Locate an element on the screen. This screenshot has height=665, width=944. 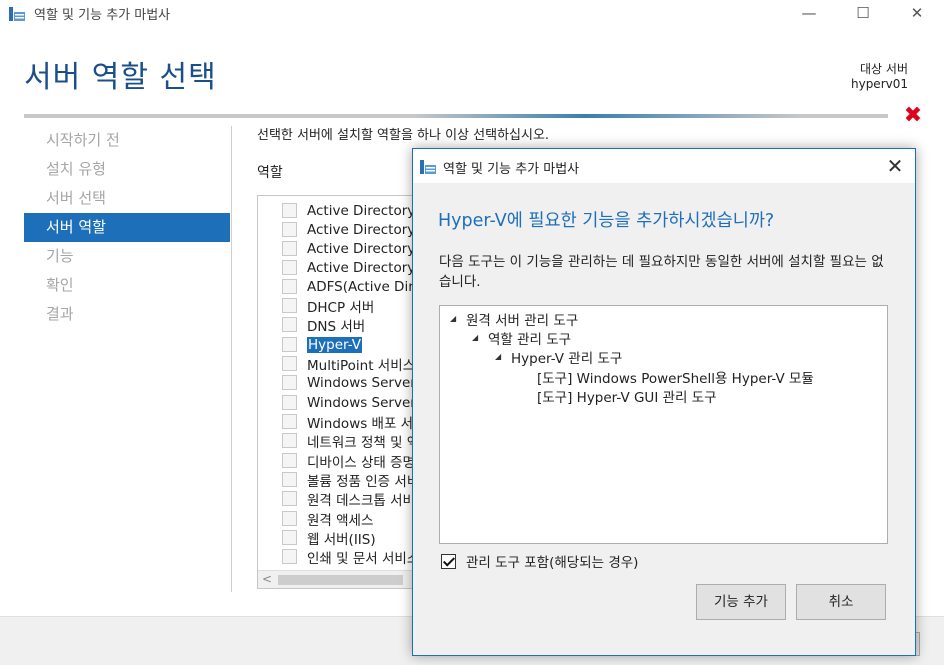
role-item: 원격 데스크톱 서비스 is located at coordinates (349, 499).